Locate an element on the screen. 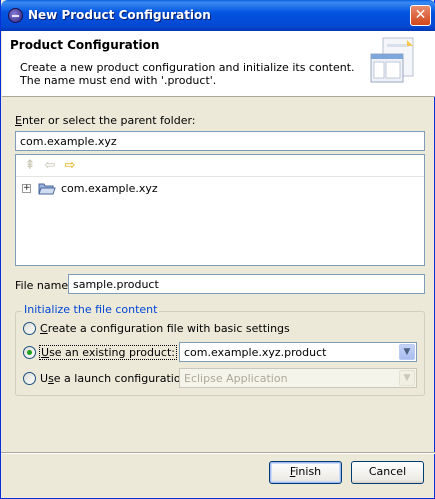 The height and width of the screenshot is (499, 435). tree-toolbar: ⇞ ⇦ ⇨ is located at coordinates (220, 166).